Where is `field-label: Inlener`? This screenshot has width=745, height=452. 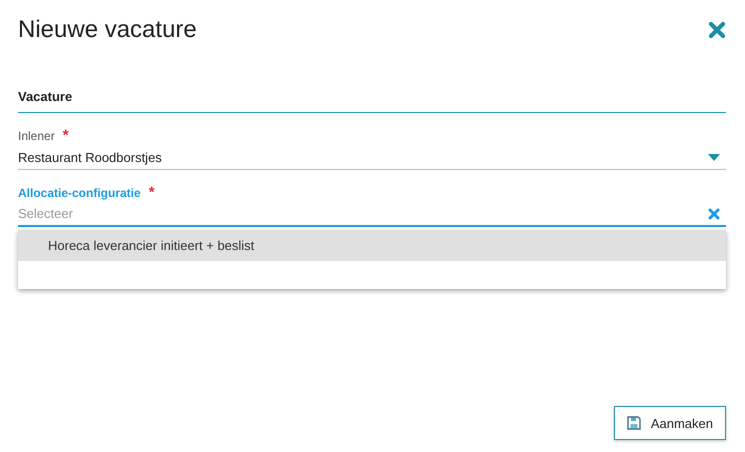 field-label: Inlener is located at coordinates (36, 136).